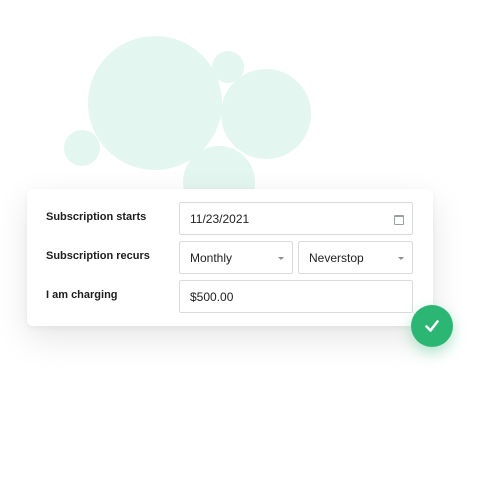  I want to click on frequency-value: Monthly, so click(211, 257).